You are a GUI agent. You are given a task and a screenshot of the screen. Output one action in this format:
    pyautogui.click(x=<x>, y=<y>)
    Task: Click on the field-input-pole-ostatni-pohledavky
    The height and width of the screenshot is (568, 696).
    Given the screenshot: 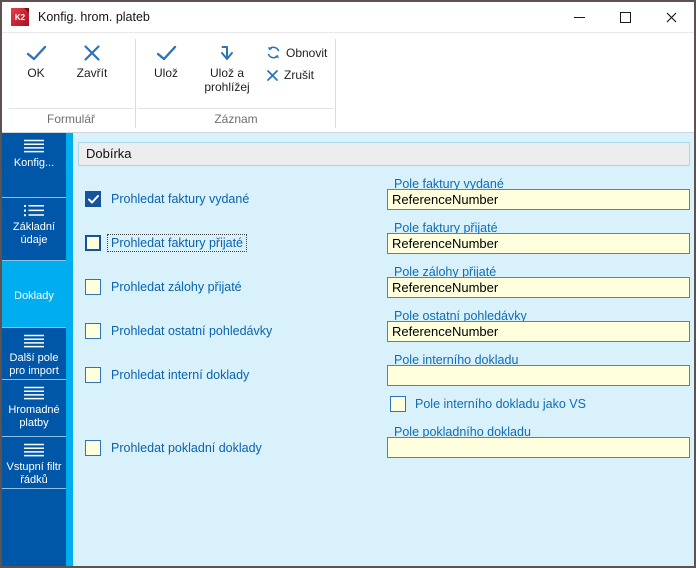 What is the action you would take?
    pyautogui.click(x=538, y=331)
    